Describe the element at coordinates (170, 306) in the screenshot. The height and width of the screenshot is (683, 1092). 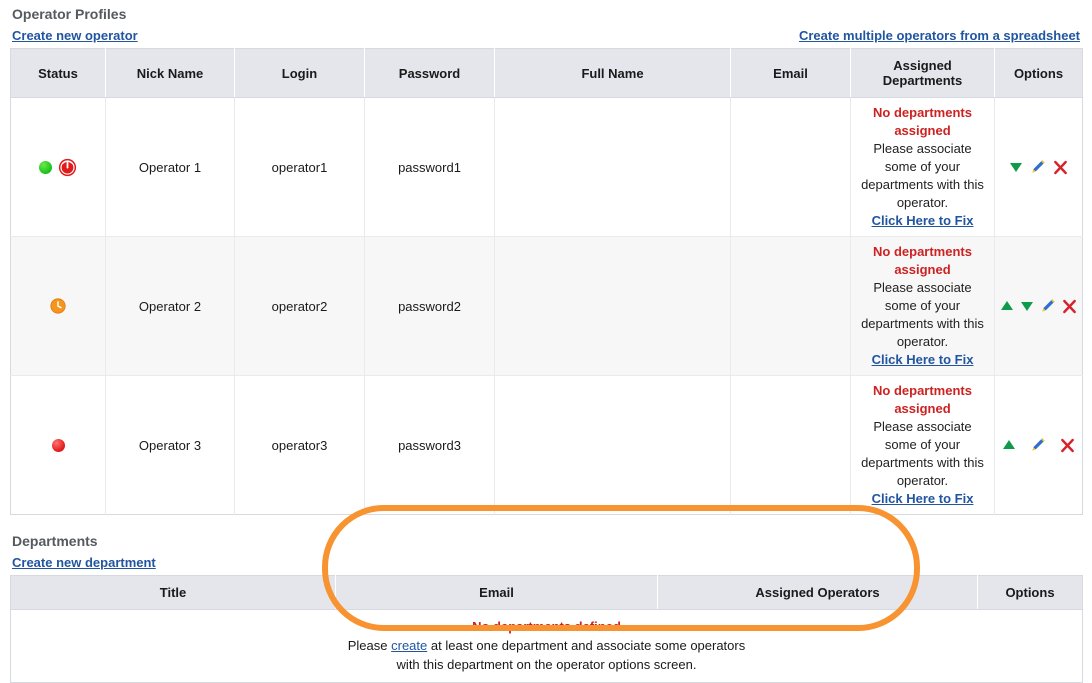
I see `nick-name-cell: Operator 2` at that location.